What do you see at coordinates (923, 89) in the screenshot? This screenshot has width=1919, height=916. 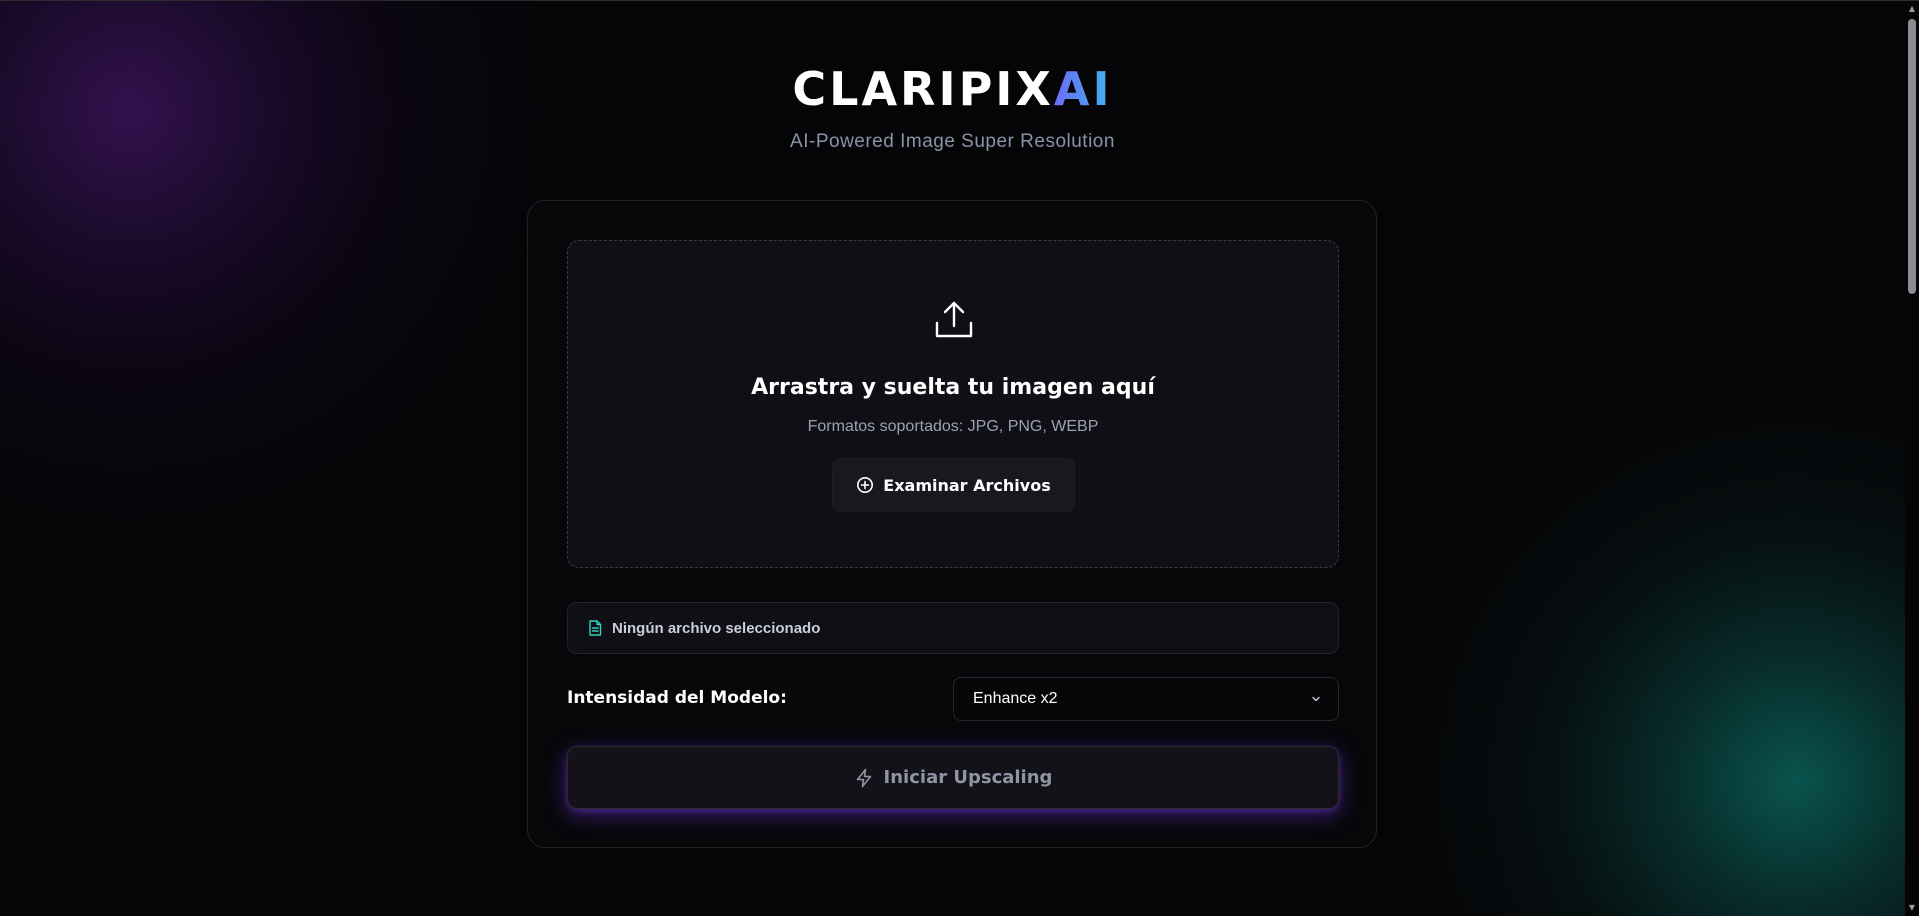 I see `logo-main-text: CLARIPIX` at bounding box center [923, 89].